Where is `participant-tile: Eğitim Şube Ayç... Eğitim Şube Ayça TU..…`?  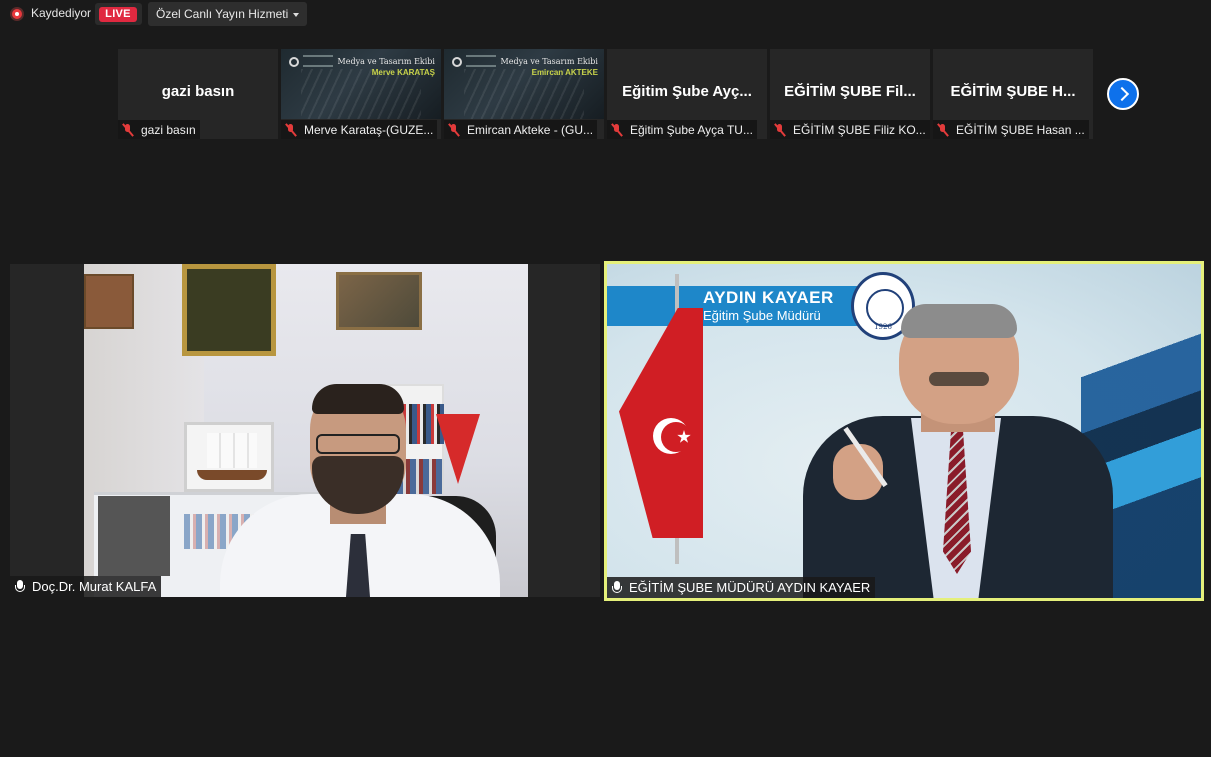
participant-tile: Eğitim Şube Ayç... Eğitim Şube Ayça TU..… is located at coordinates (687, 94).